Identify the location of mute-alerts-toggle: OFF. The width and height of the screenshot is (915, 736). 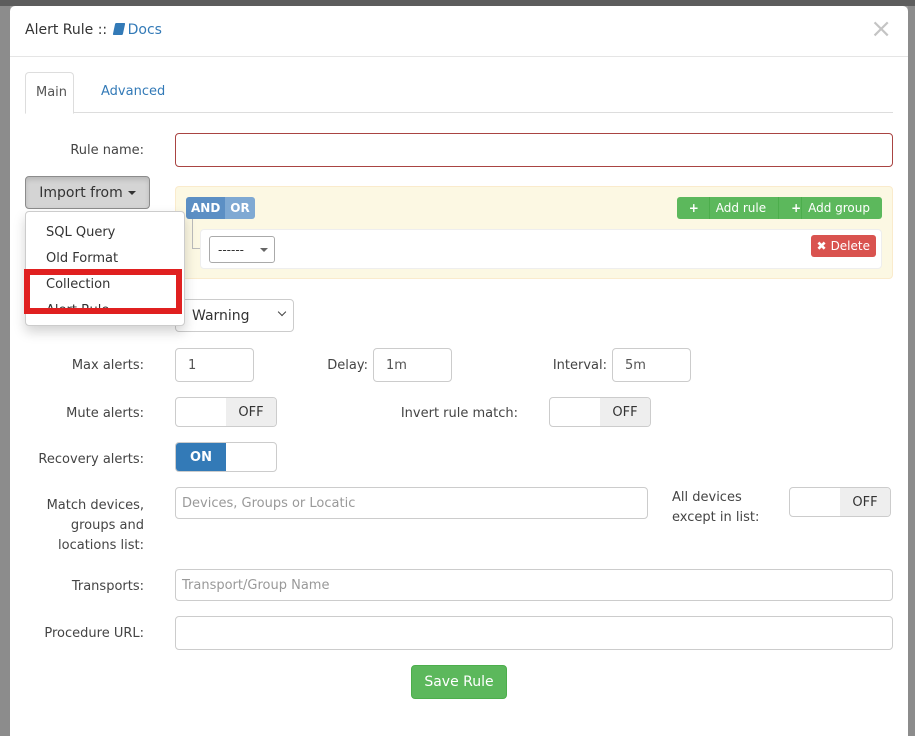
(226, 412).